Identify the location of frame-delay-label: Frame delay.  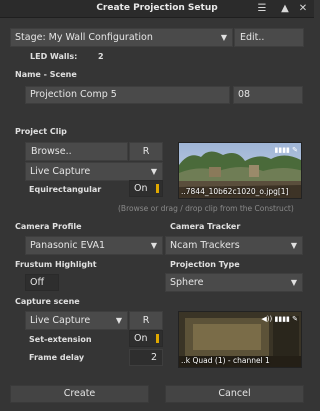
(57, 357).